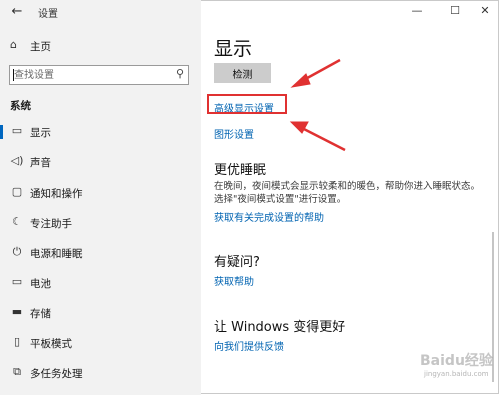  I want to click on sidebar-item-storage: ▬ 存储, so click(100, 313).